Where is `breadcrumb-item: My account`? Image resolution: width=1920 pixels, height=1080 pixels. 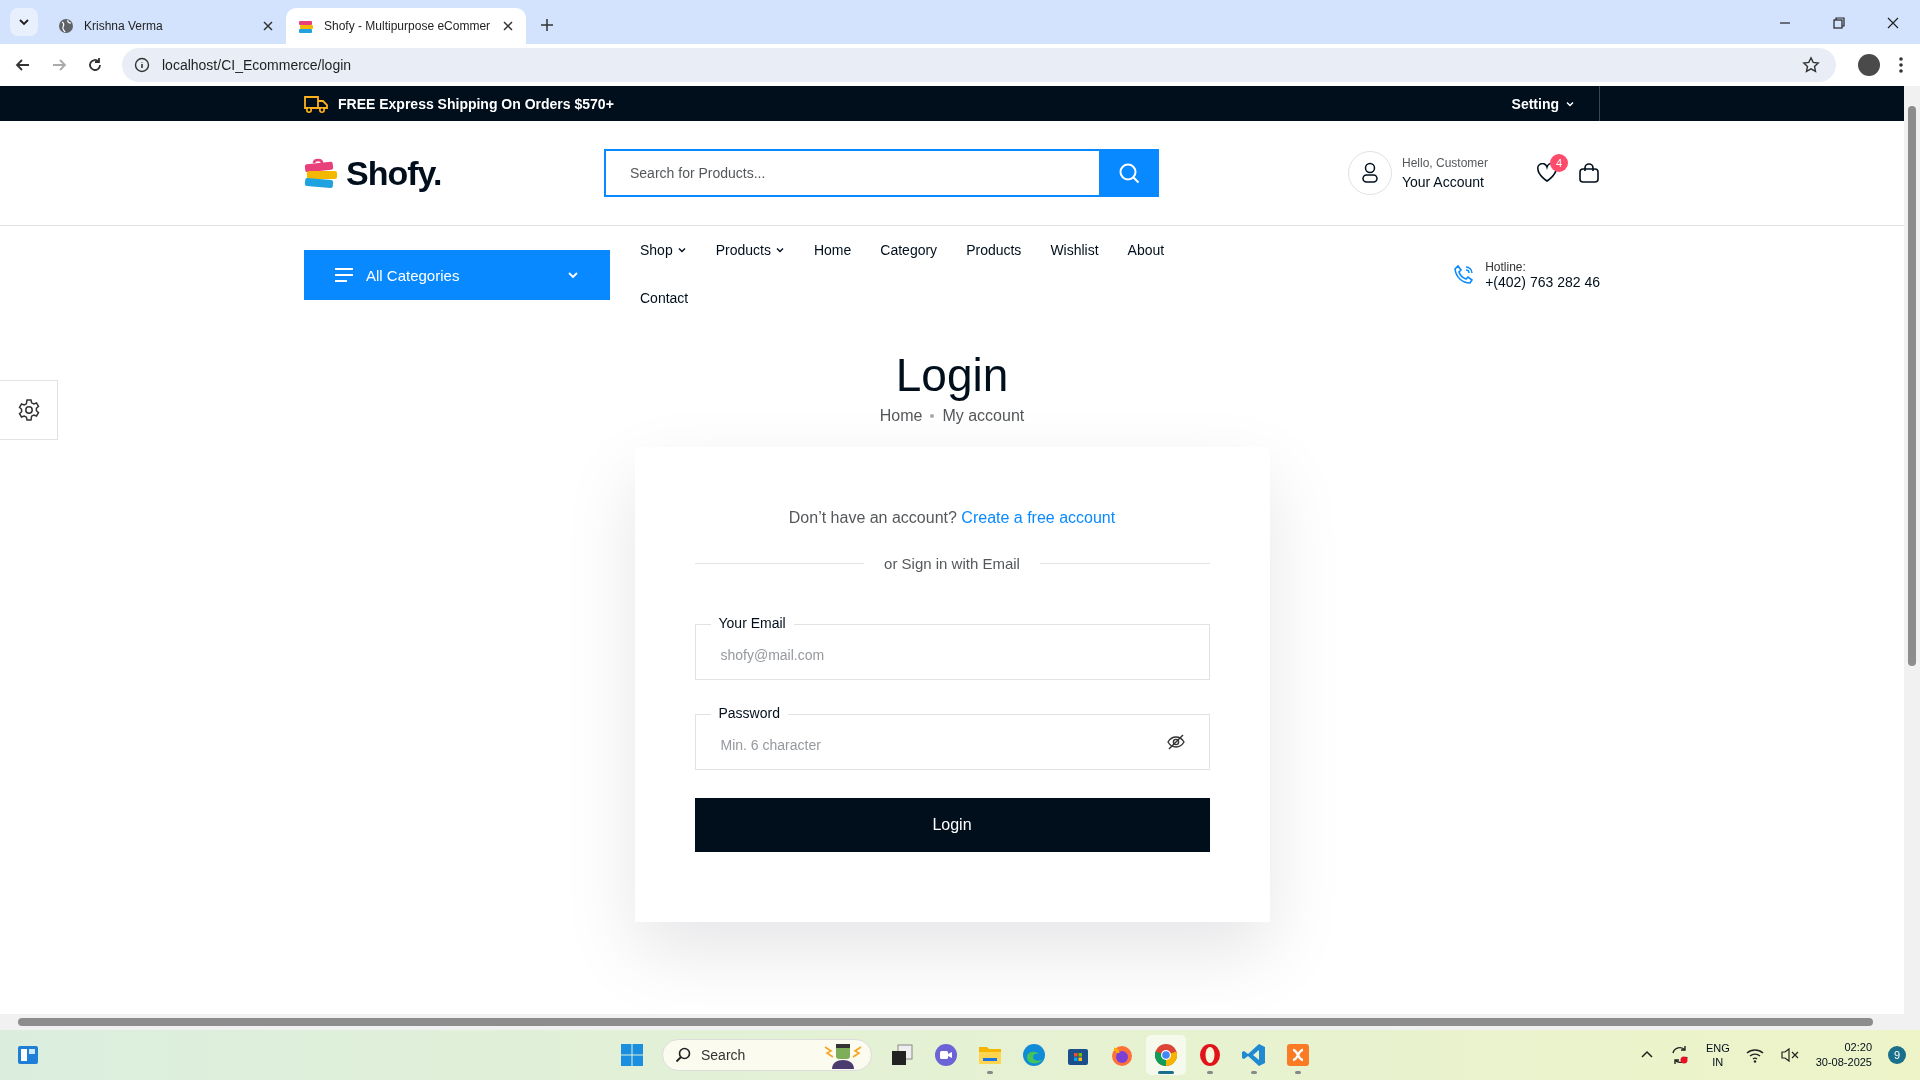 breadcrumb-item: My account is located at coordinates (983, 415).